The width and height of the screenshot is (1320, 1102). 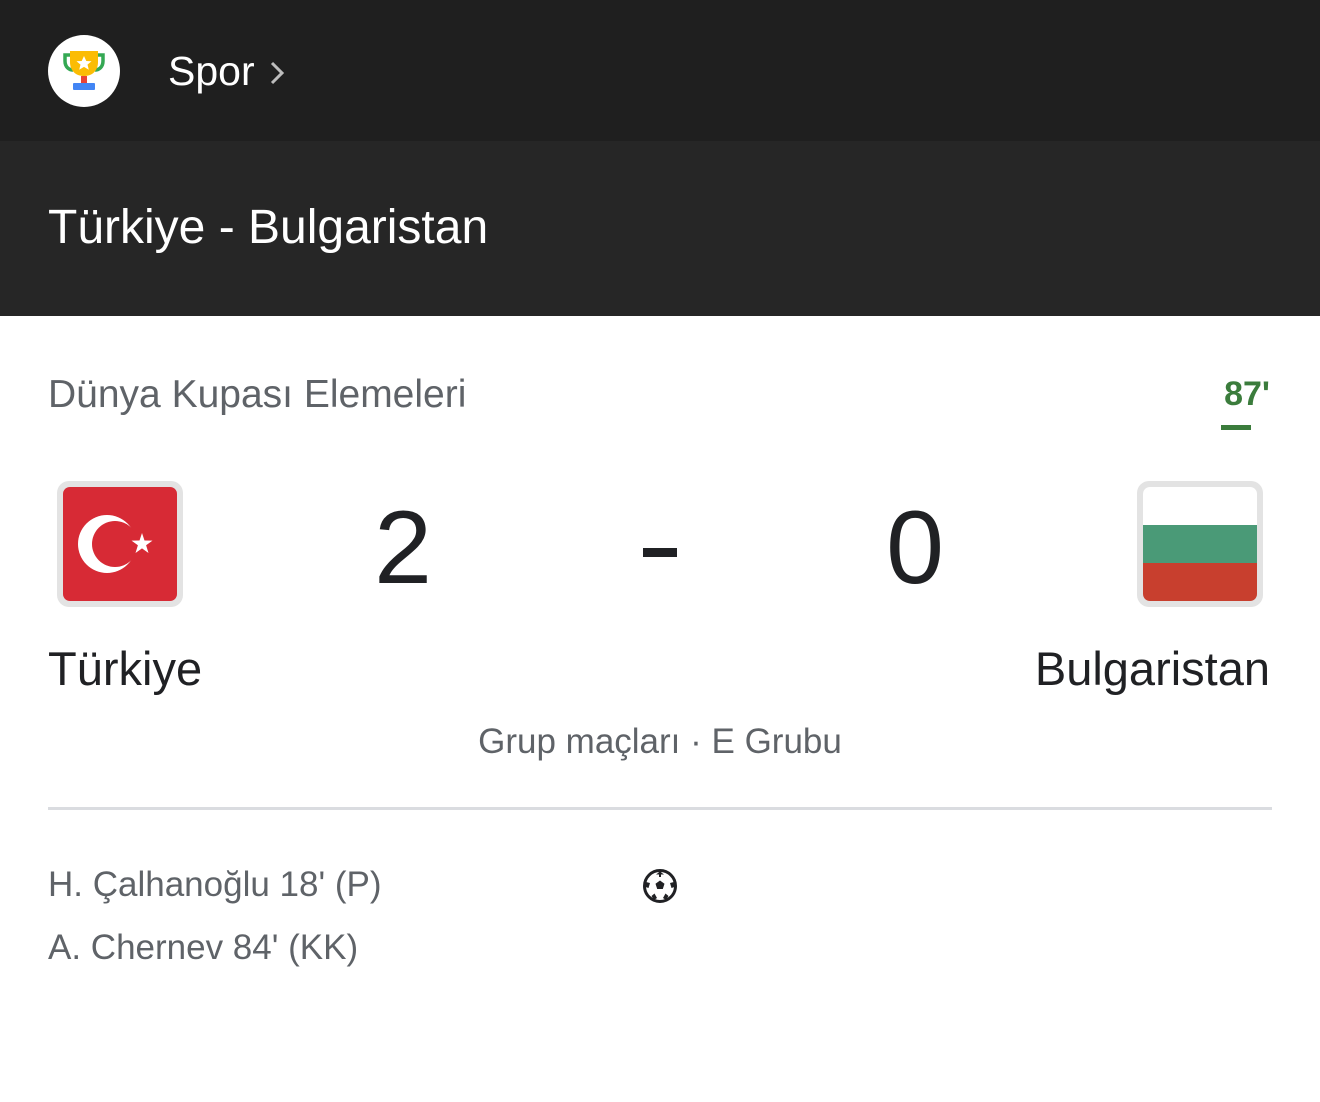 I want to click on soccer-ball-icon, so click(x=660, y=886).